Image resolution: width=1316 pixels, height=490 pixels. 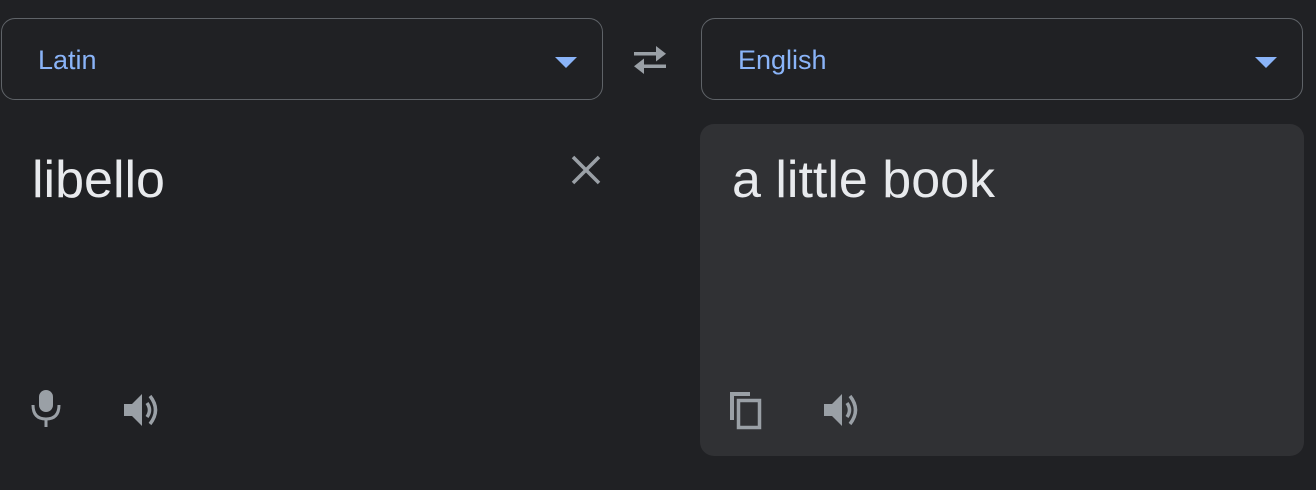 I want to click on microphone-icon, so click(x=46, y=408).